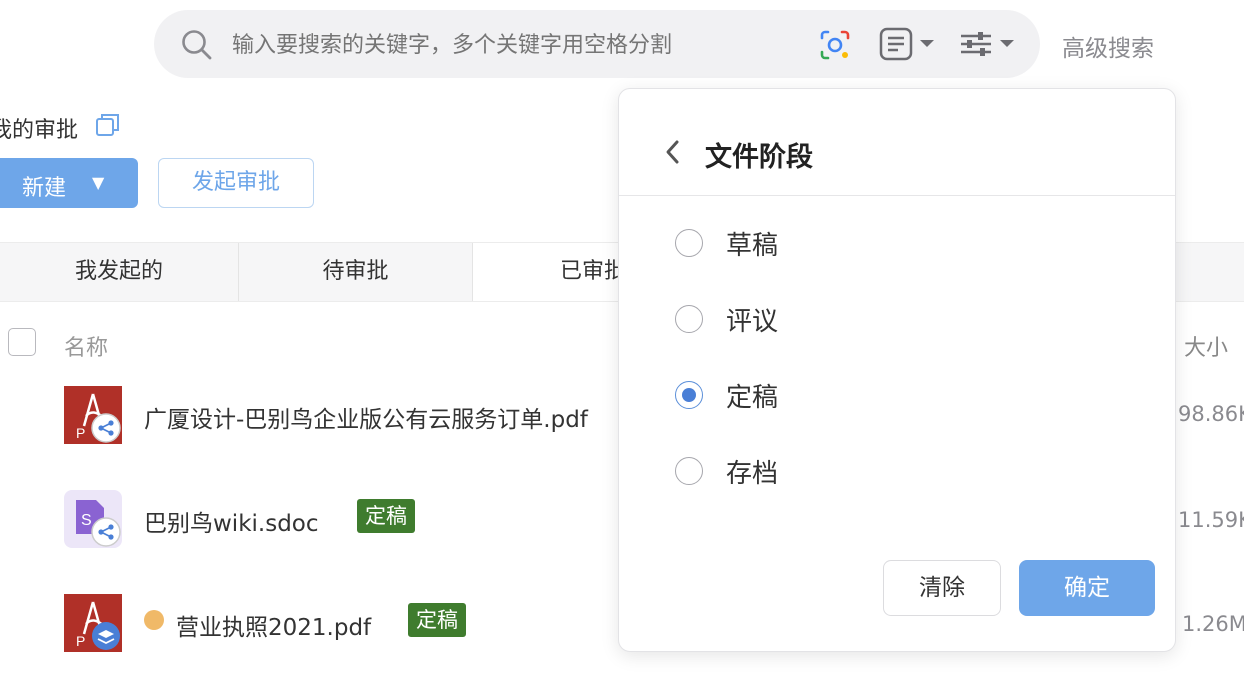 This screenshot has height=694, width=1244. Describe the element at coordinates (86, 346) in the screenshot. I see `column-name: 名称` at that location.